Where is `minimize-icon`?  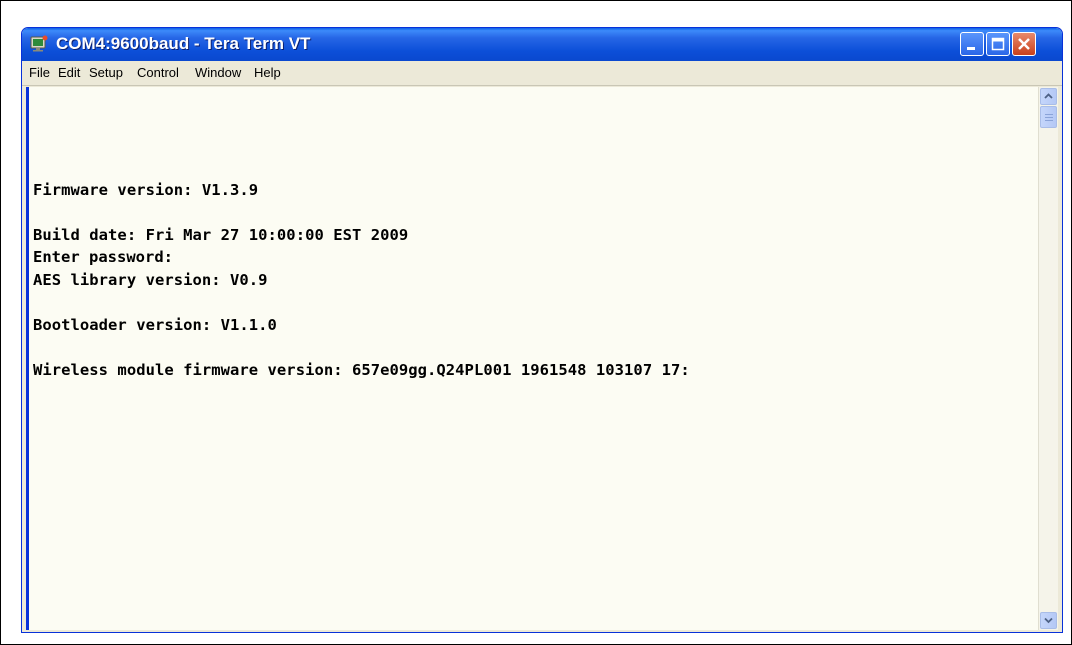
minimize-icon is located at coordinates (971, 48).